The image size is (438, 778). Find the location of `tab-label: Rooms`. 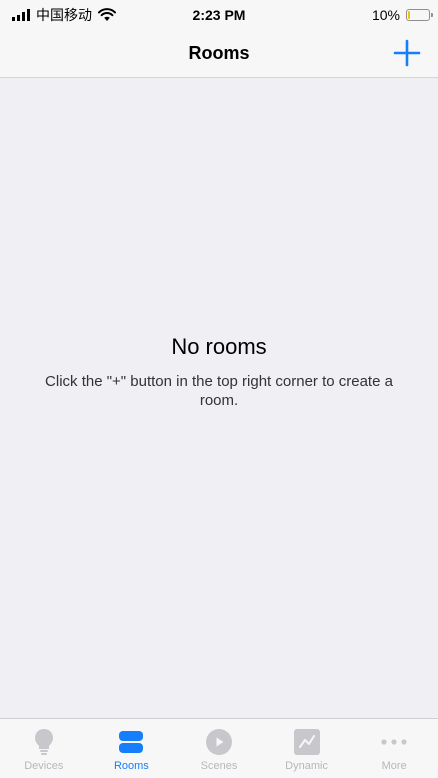

tab-label: Rooms is located at coordinates (131, 766).